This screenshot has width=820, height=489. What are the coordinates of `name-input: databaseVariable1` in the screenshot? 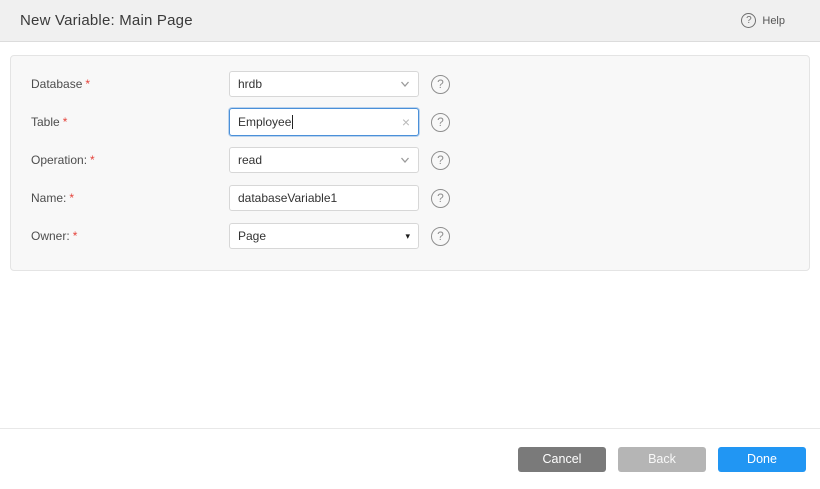 It's located at (324, 198).